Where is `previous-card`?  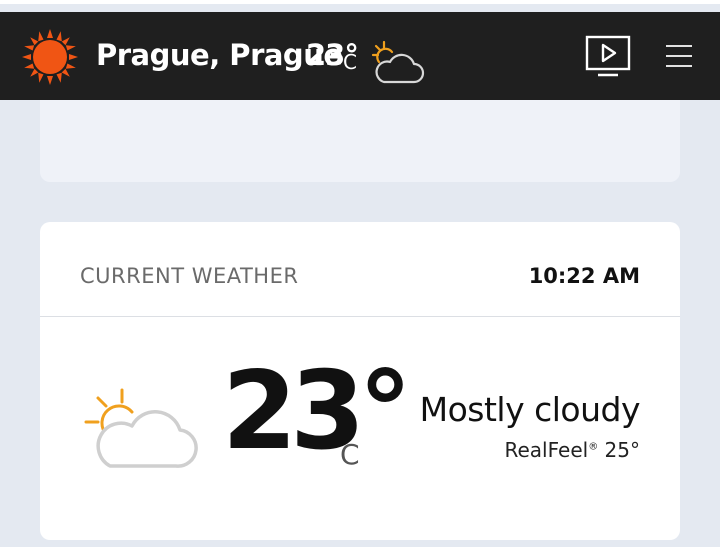 previous-card is located at coordinates (360, 141).